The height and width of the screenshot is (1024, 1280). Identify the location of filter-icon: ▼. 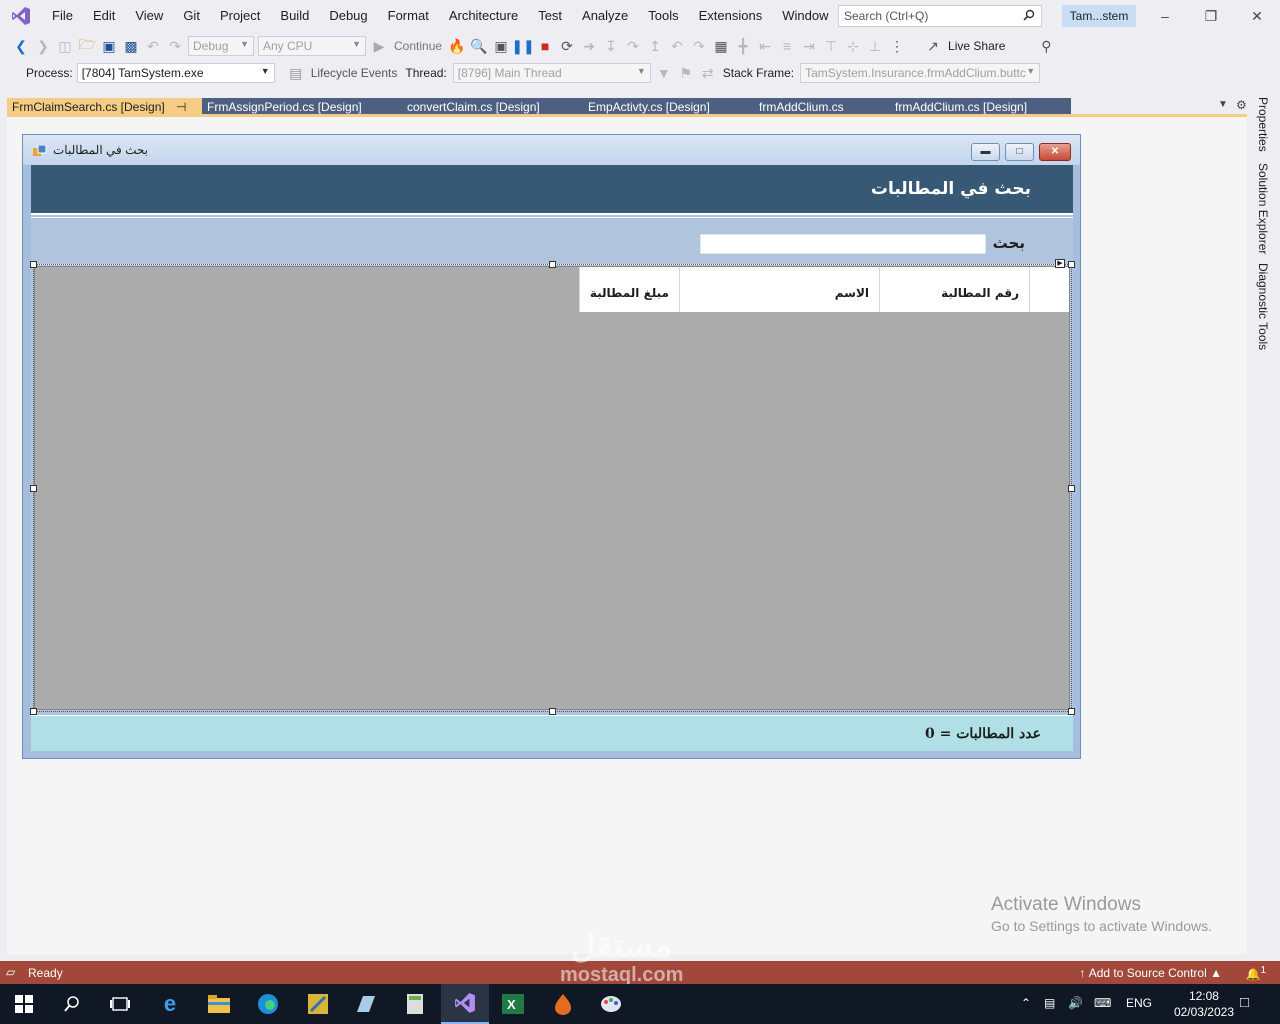
(664, 73).